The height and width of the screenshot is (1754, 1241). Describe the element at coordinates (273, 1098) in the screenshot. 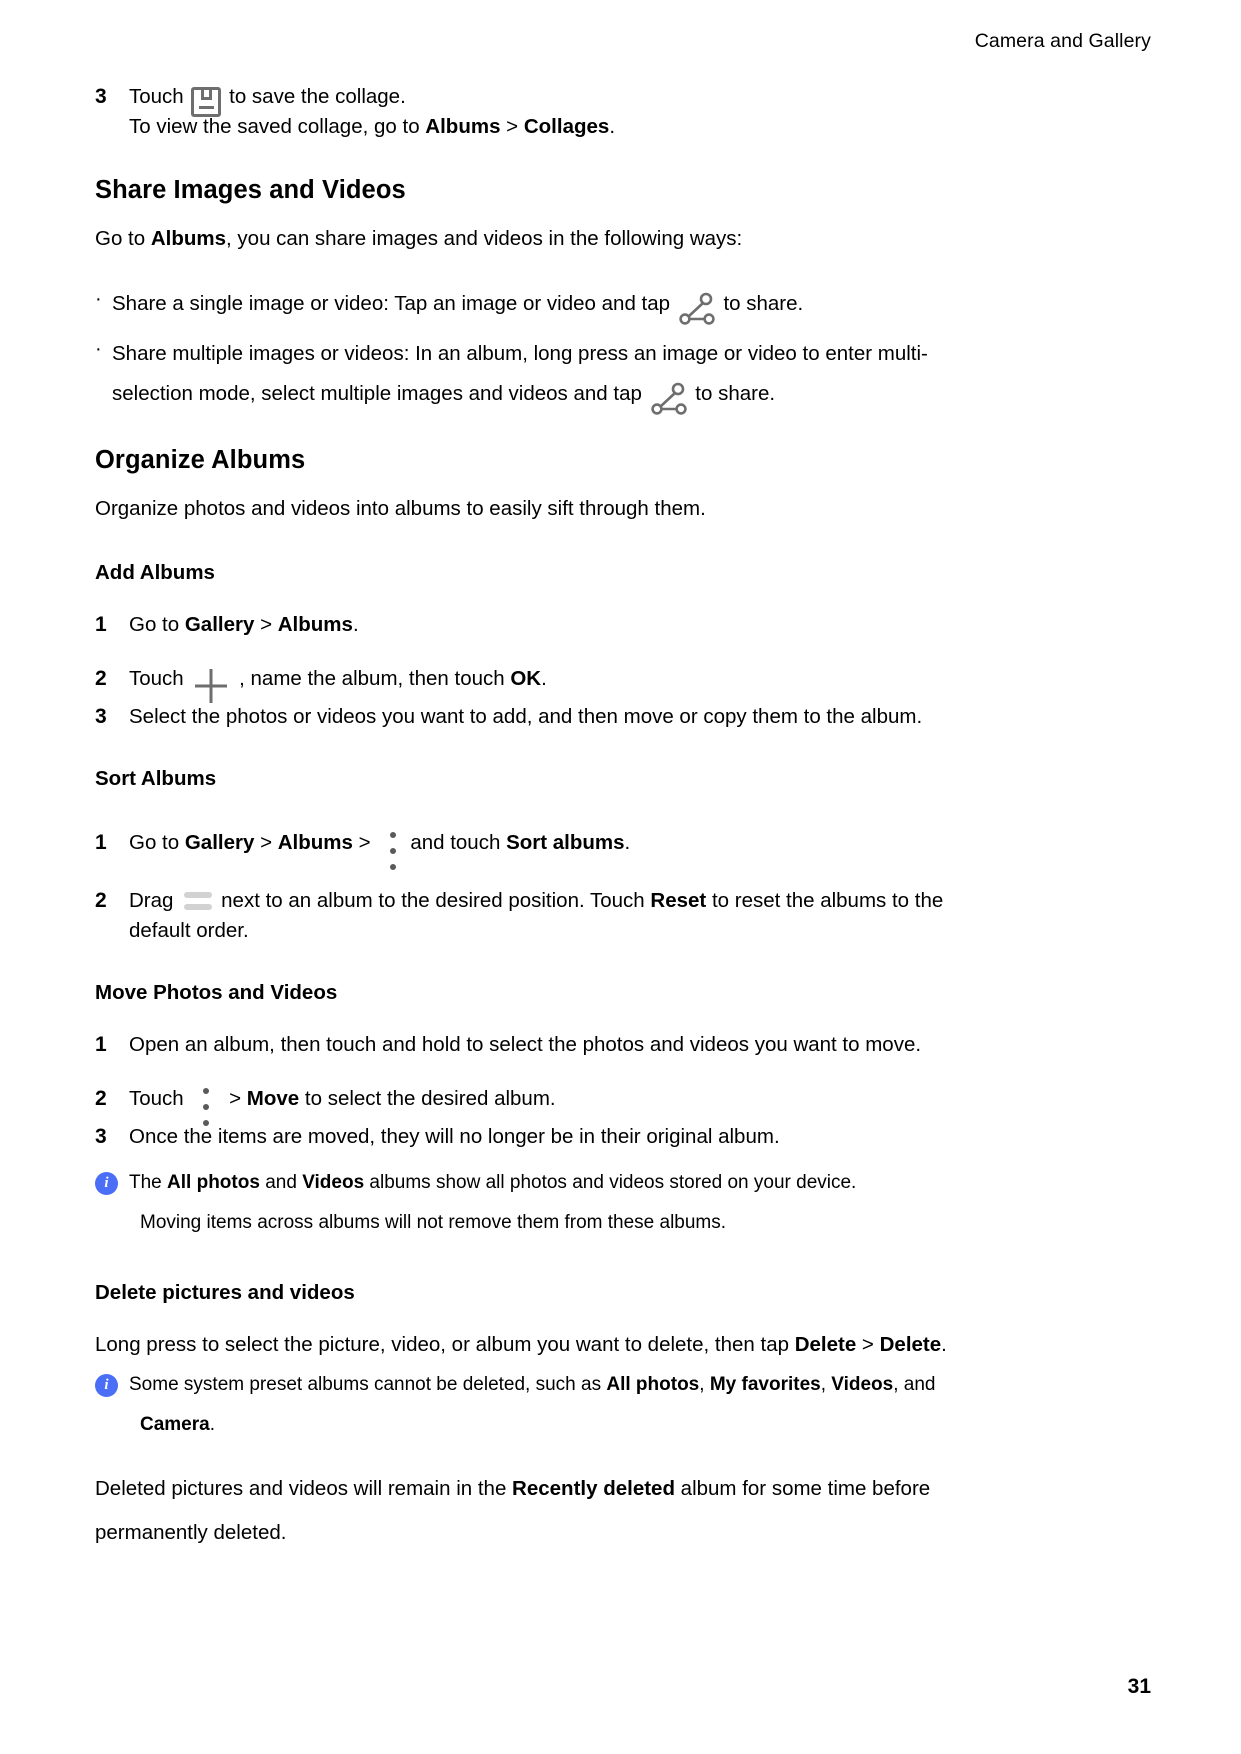

I see `move2-move-bold: Move` at that location.